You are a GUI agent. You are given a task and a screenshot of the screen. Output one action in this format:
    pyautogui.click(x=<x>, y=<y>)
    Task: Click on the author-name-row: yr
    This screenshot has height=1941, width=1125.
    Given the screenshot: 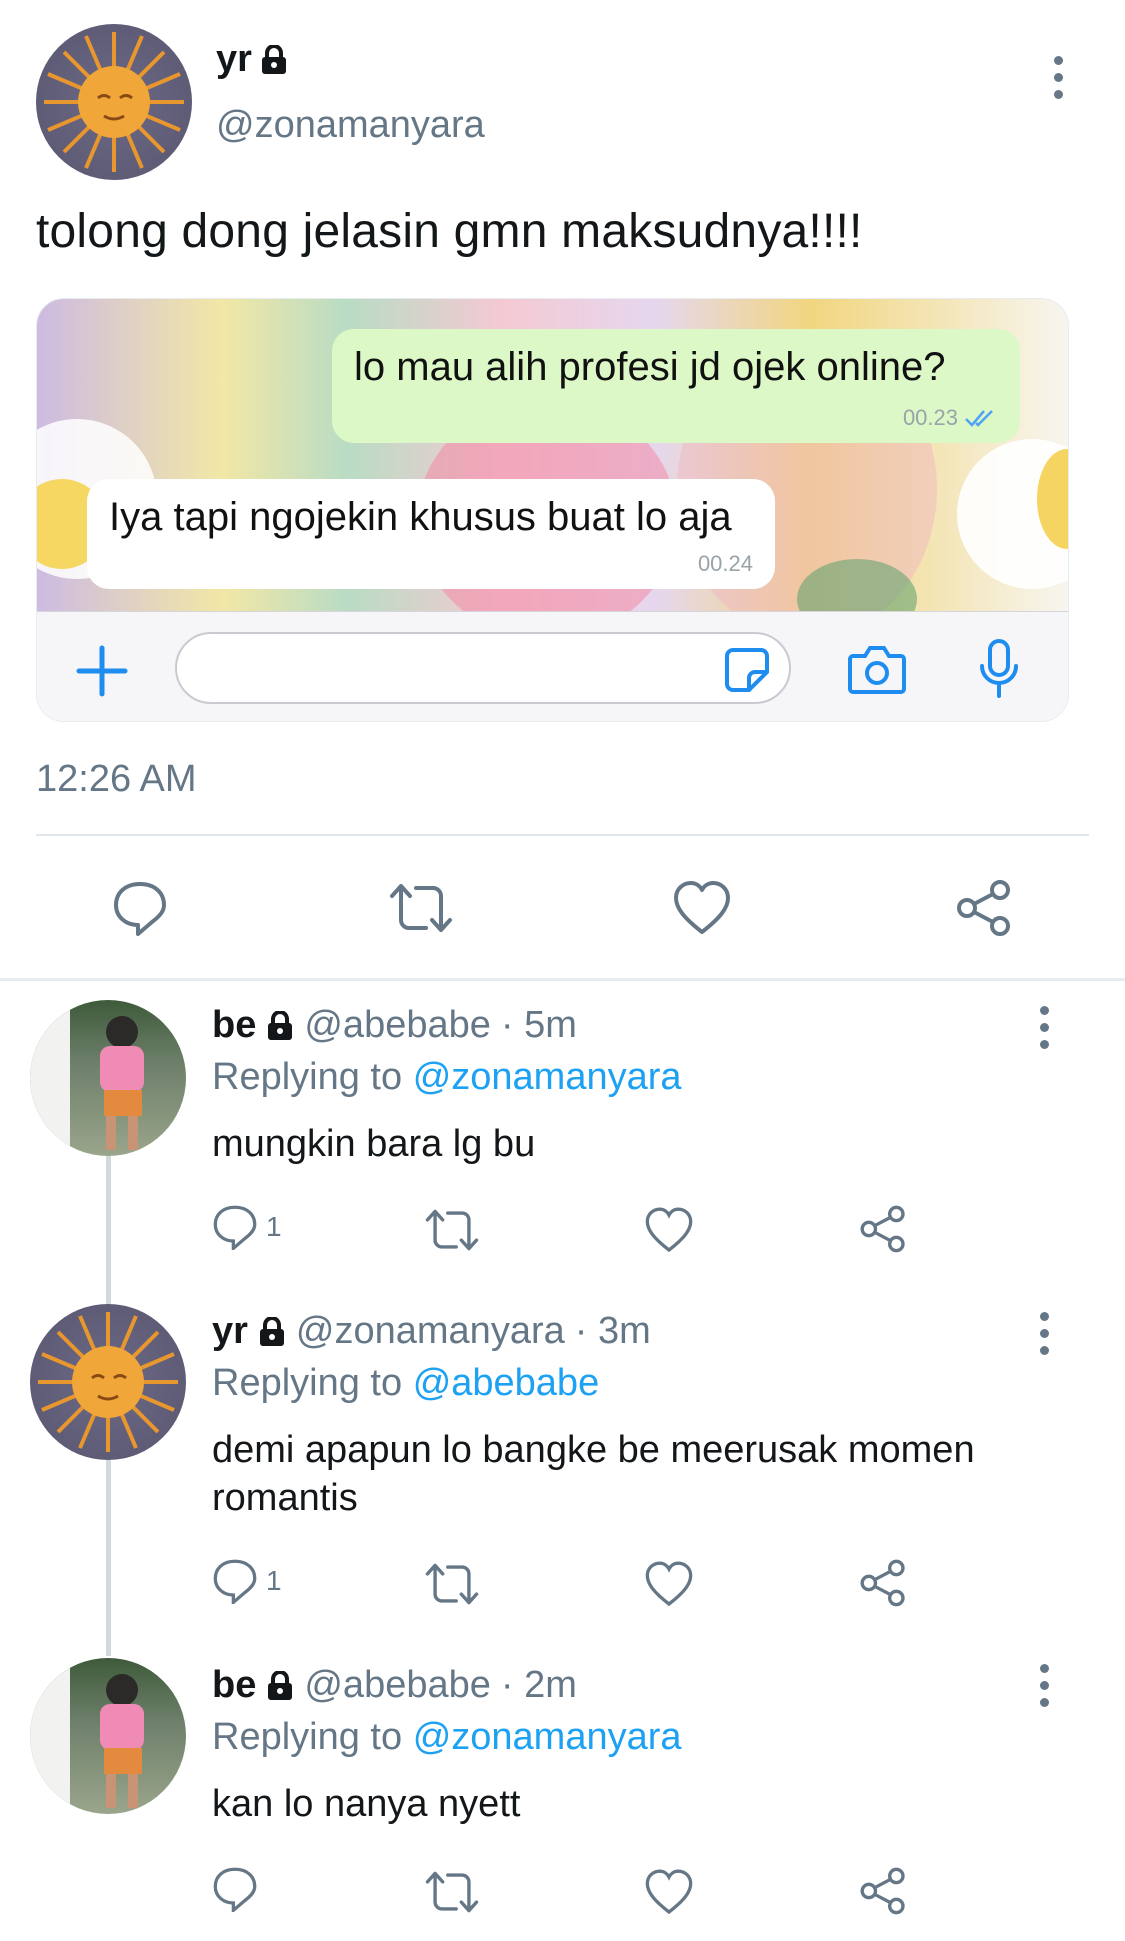 What is the action you would take?
    pyautogui.click(x=252, y=59)
    